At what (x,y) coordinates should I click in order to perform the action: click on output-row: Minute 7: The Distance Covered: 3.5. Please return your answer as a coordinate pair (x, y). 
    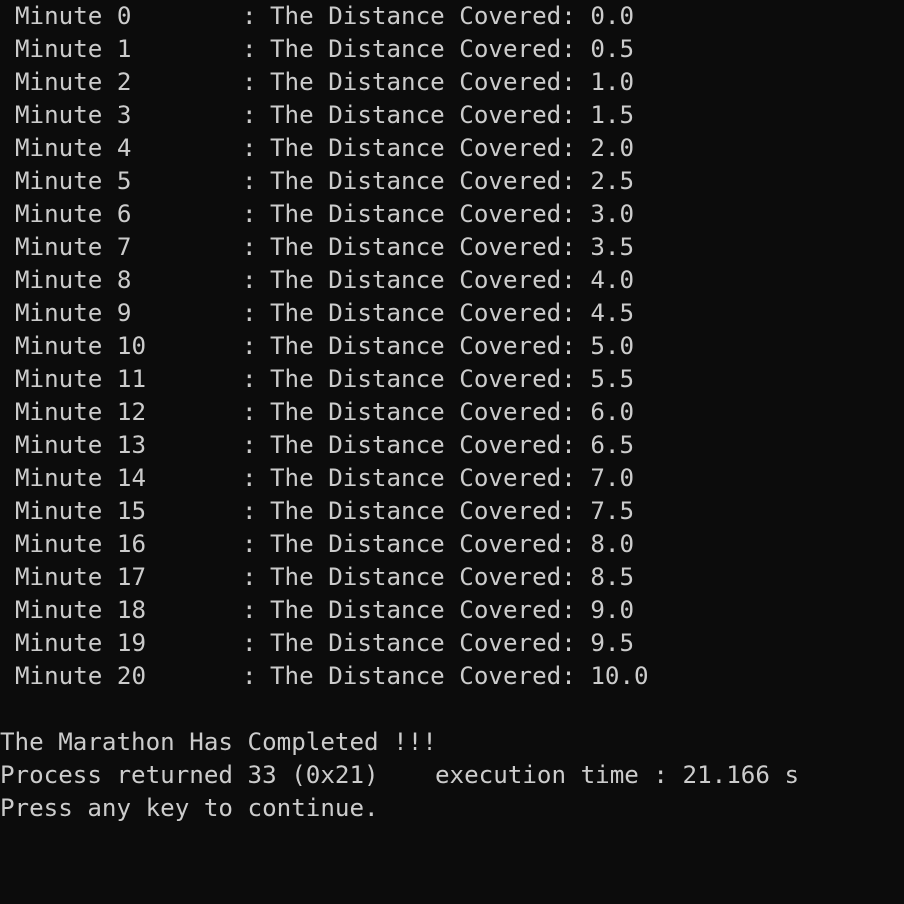
    Looking at the image, I should click on (452, 247).